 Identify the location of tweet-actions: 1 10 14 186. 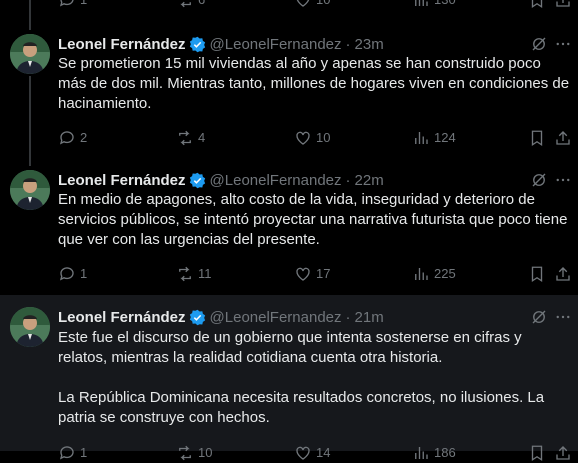
(314, 453).